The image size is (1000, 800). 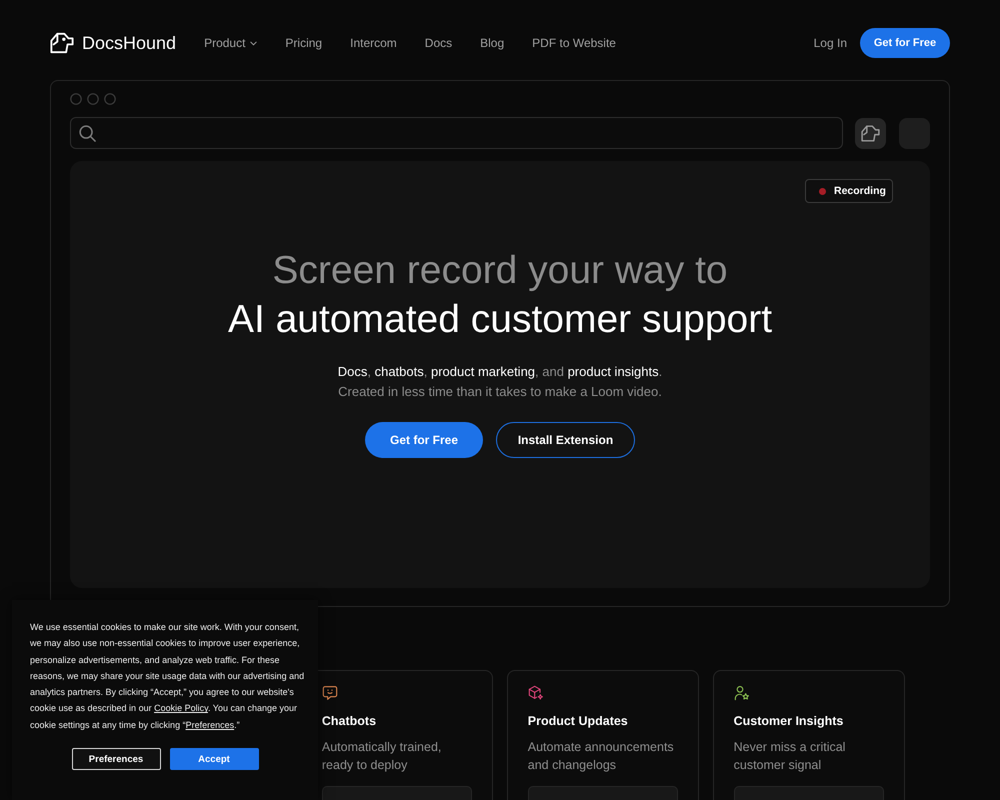 I want to click on card-description: Never miss a critical customer signal, so click(x=790, y=756).